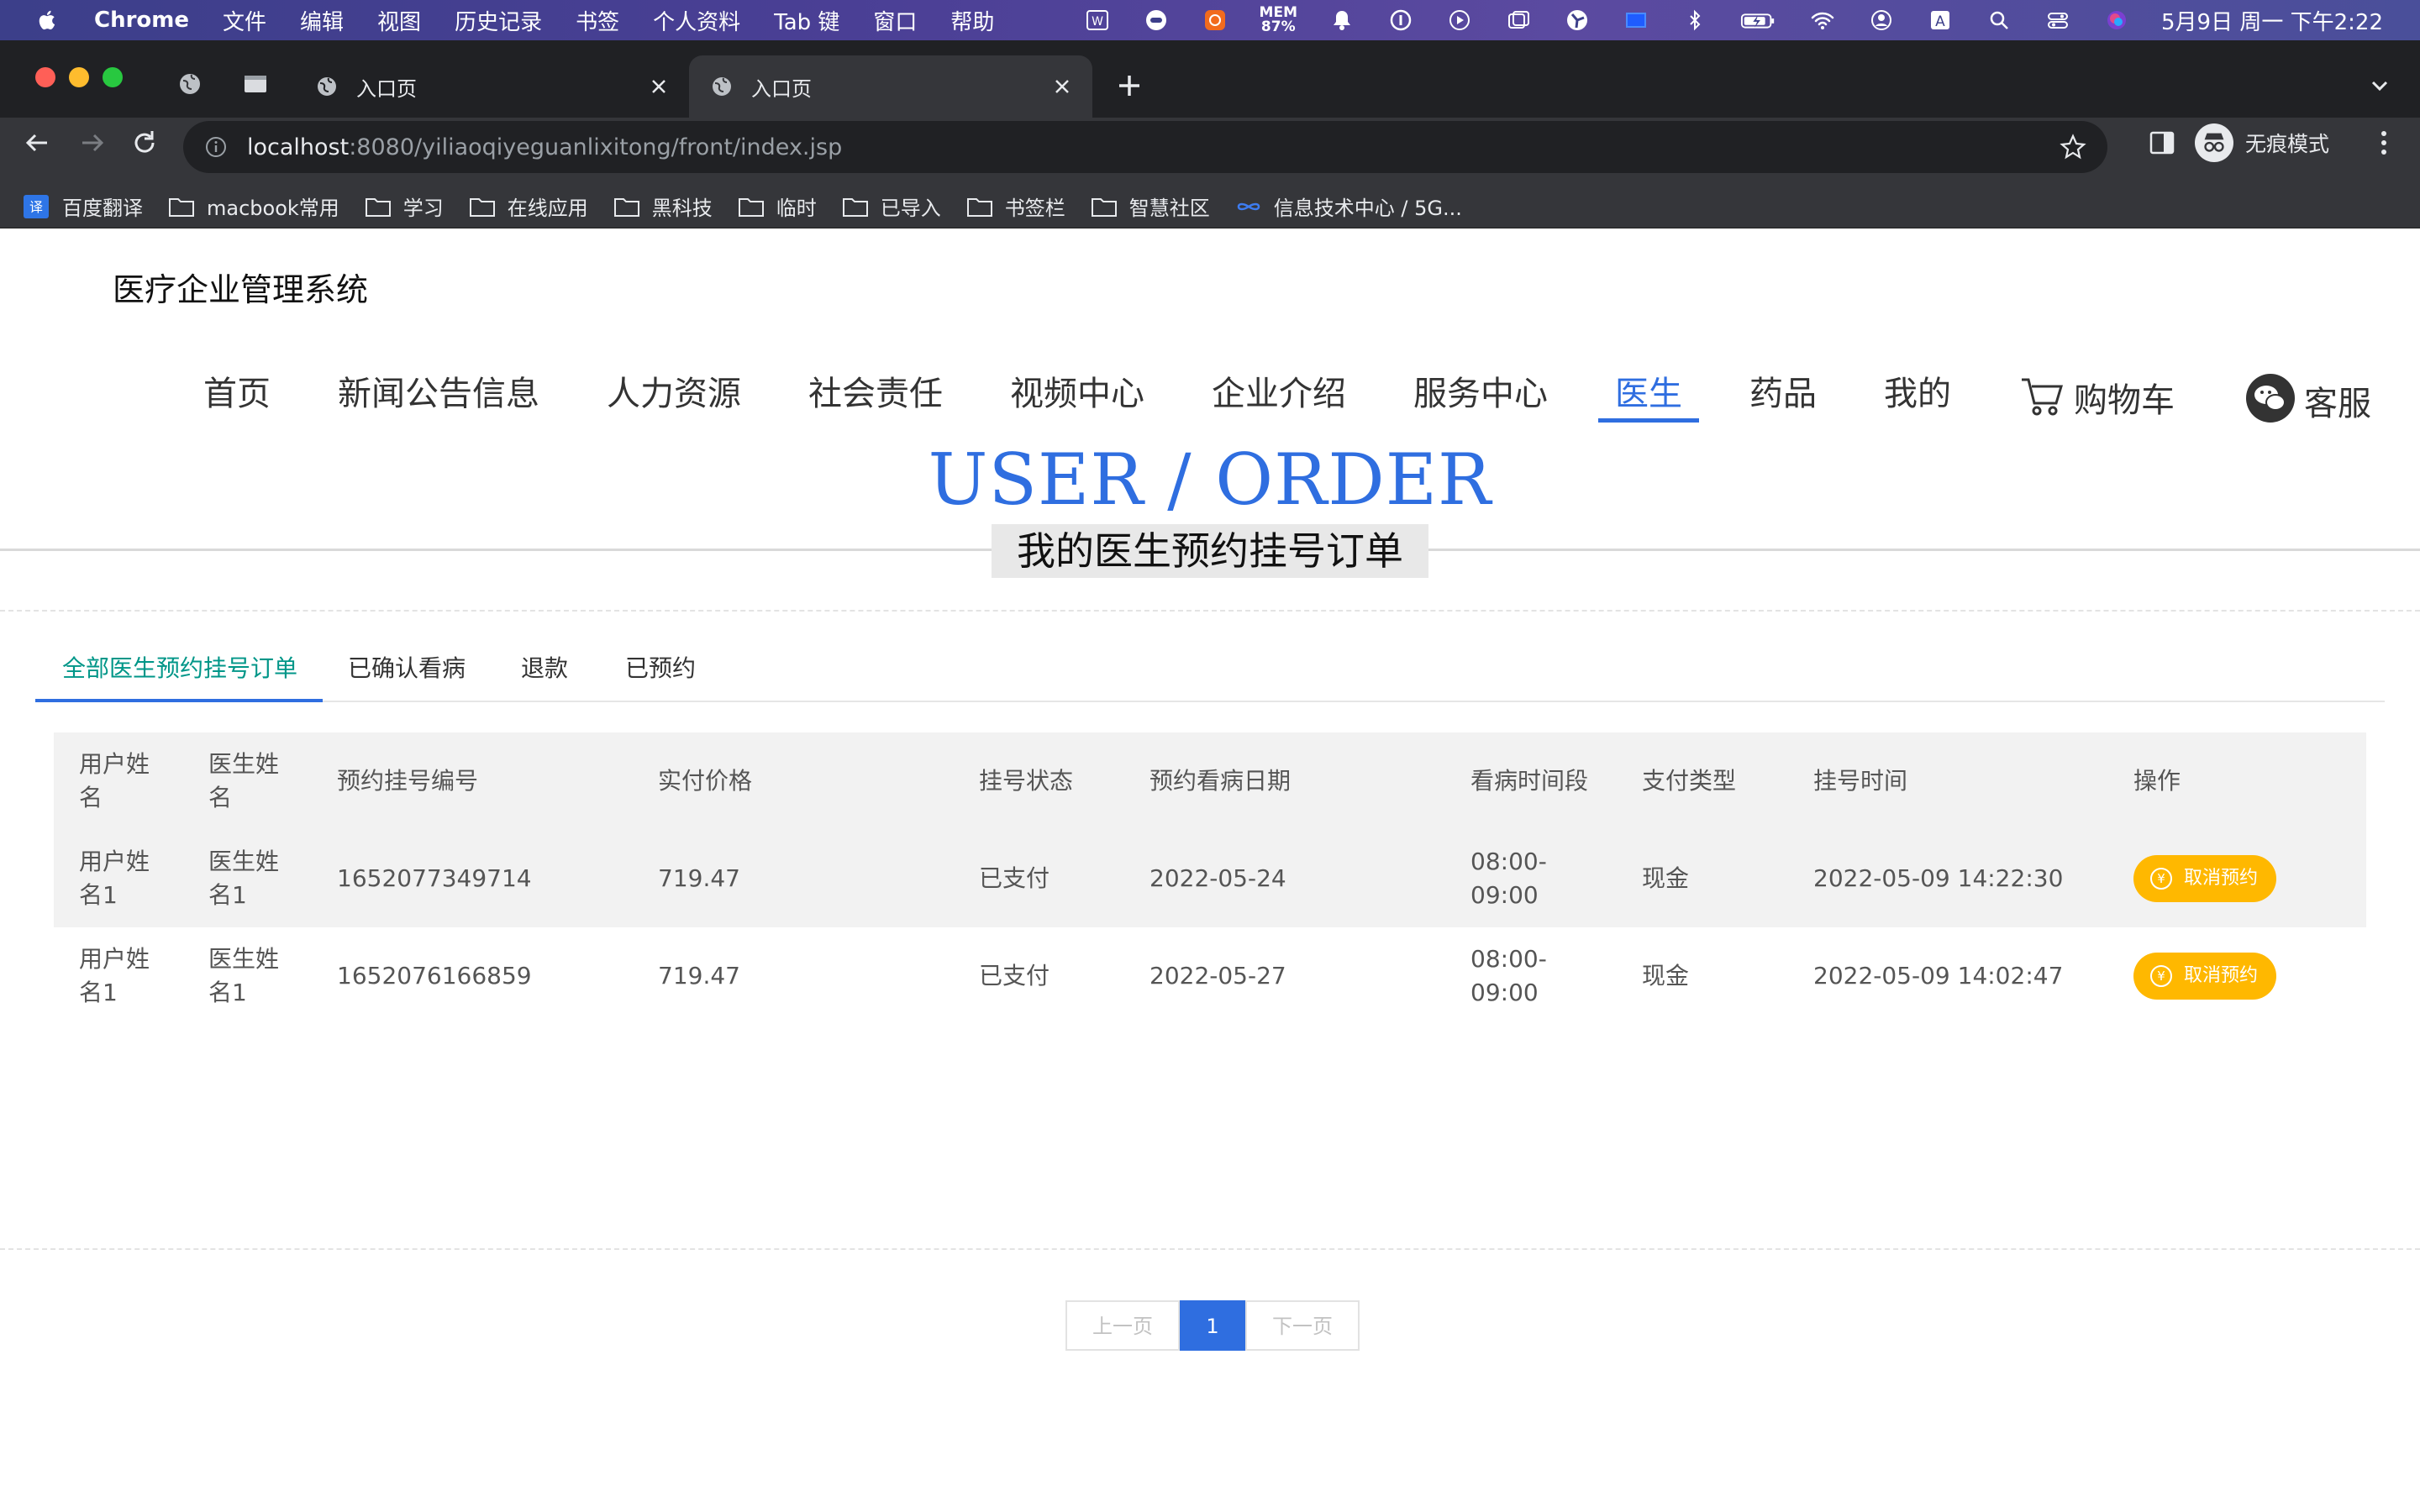  What do you see at coordinates (142, 20) in the screenshot?
I see `menu-app-chrome: Chrome` at bounding box center [142, 20].